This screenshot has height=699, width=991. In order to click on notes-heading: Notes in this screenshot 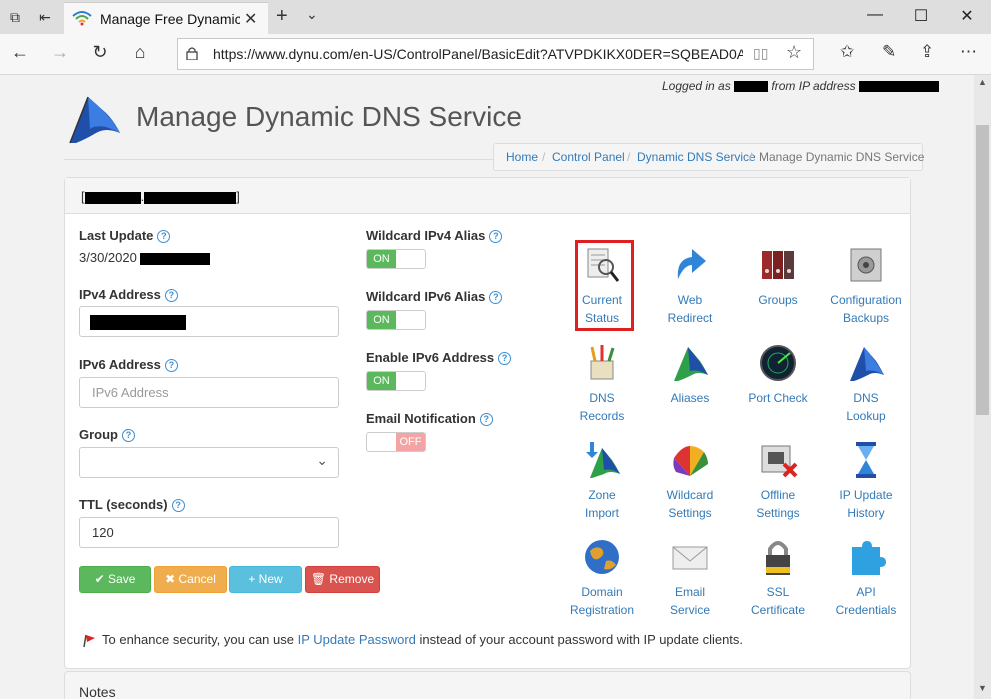, I will do `click(97, 691)`.